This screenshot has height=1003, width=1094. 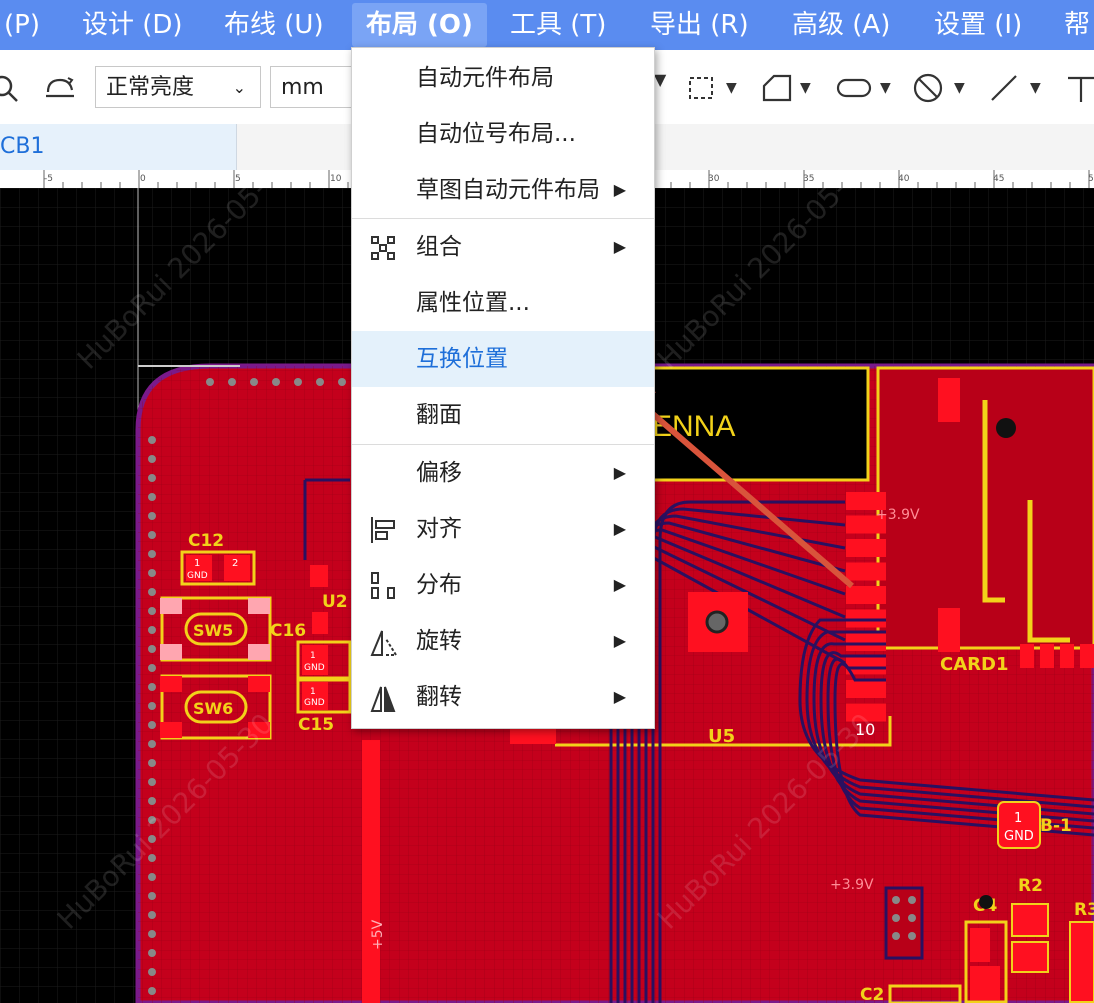 What do you see at coordinates (27, 25) in the screenshot?
I see `menu-item-place: (P)` at bounding box center [27, 25].